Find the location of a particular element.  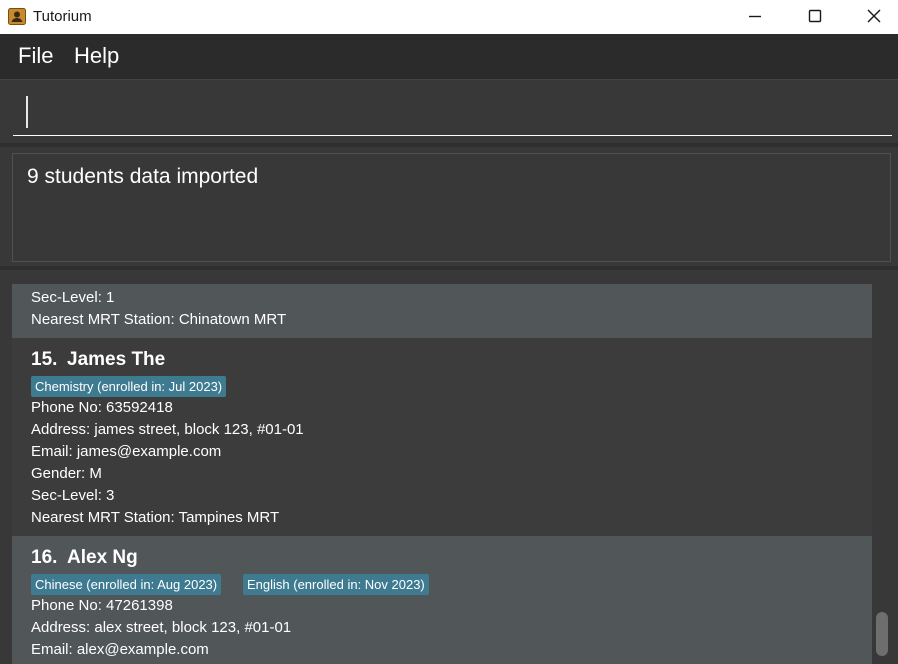

maximize-icon is located at coordinates (815, 16).